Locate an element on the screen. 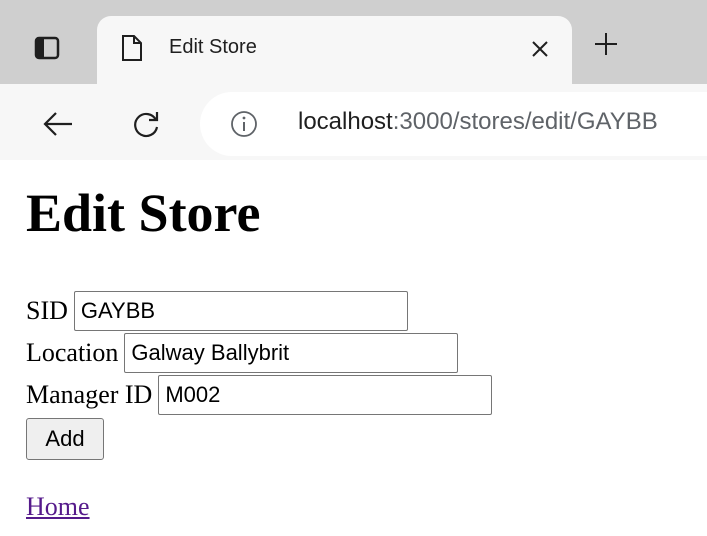  location-row: Location is located at coordinates (242, 353).